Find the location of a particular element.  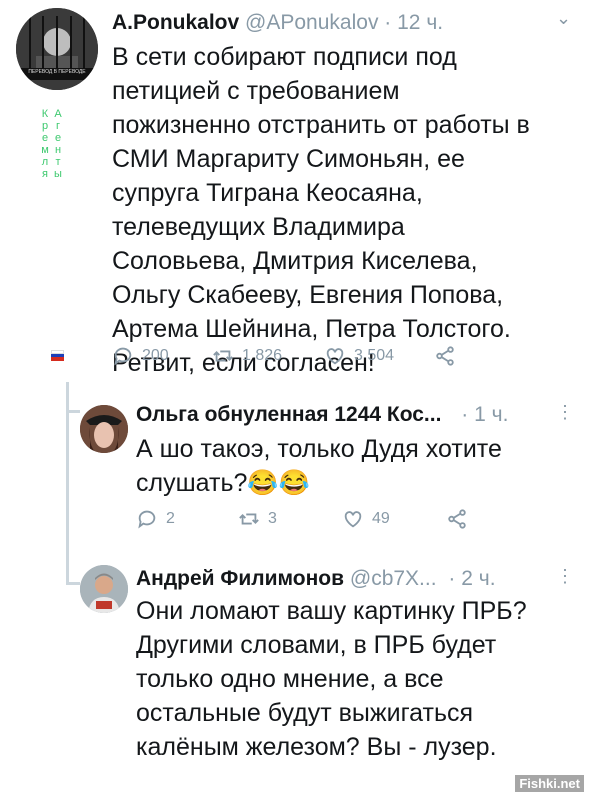

like-button: 49 is located at coordinates (394, 519).